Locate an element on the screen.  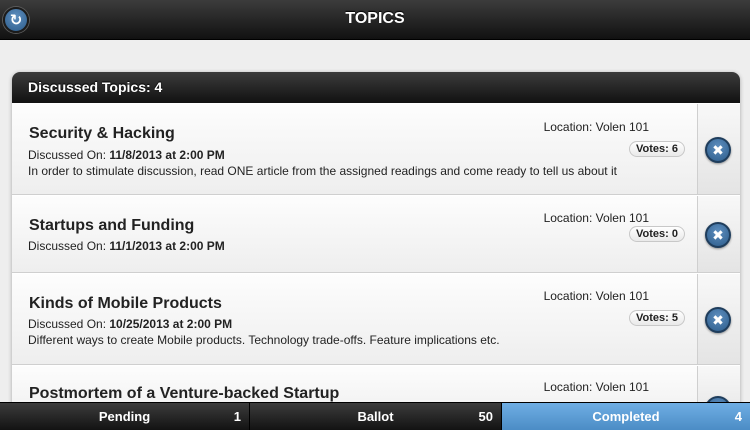
page-title: TOPICS is located at coordinates (375, 18).